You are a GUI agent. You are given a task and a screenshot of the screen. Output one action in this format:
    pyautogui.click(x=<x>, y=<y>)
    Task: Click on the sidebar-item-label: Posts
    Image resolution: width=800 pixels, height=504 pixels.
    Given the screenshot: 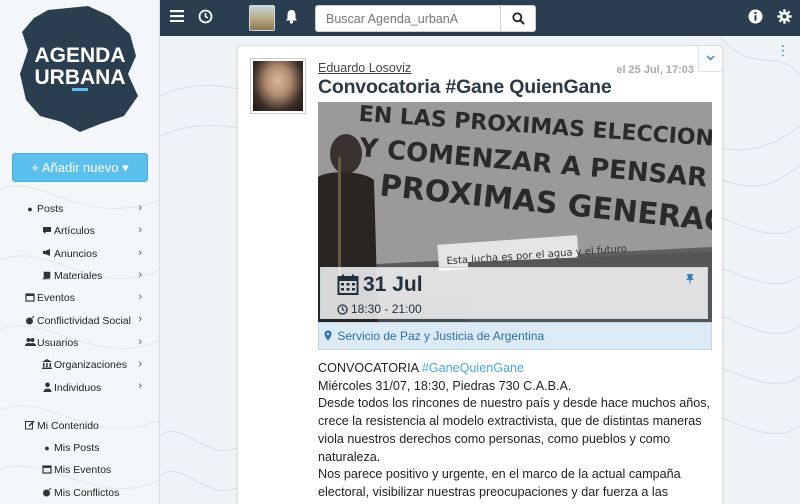 What is the action you would take?
    pyautogui.click(x=50, y=209)
    